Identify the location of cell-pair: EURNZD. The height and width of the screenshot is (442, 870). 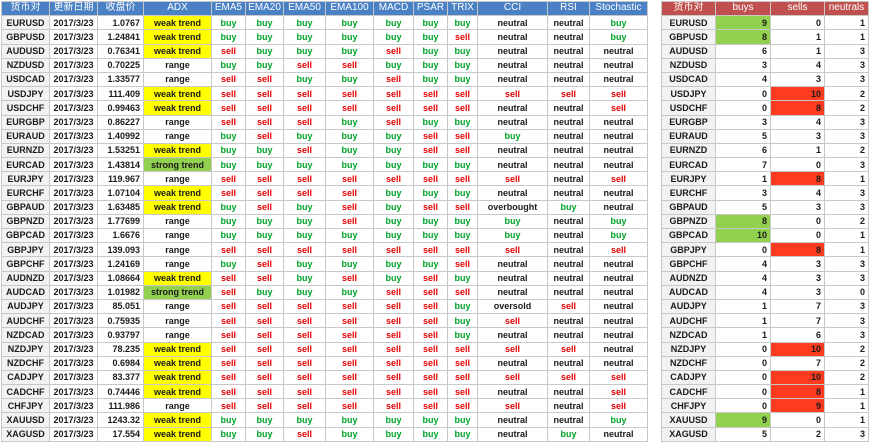
(25, 150).